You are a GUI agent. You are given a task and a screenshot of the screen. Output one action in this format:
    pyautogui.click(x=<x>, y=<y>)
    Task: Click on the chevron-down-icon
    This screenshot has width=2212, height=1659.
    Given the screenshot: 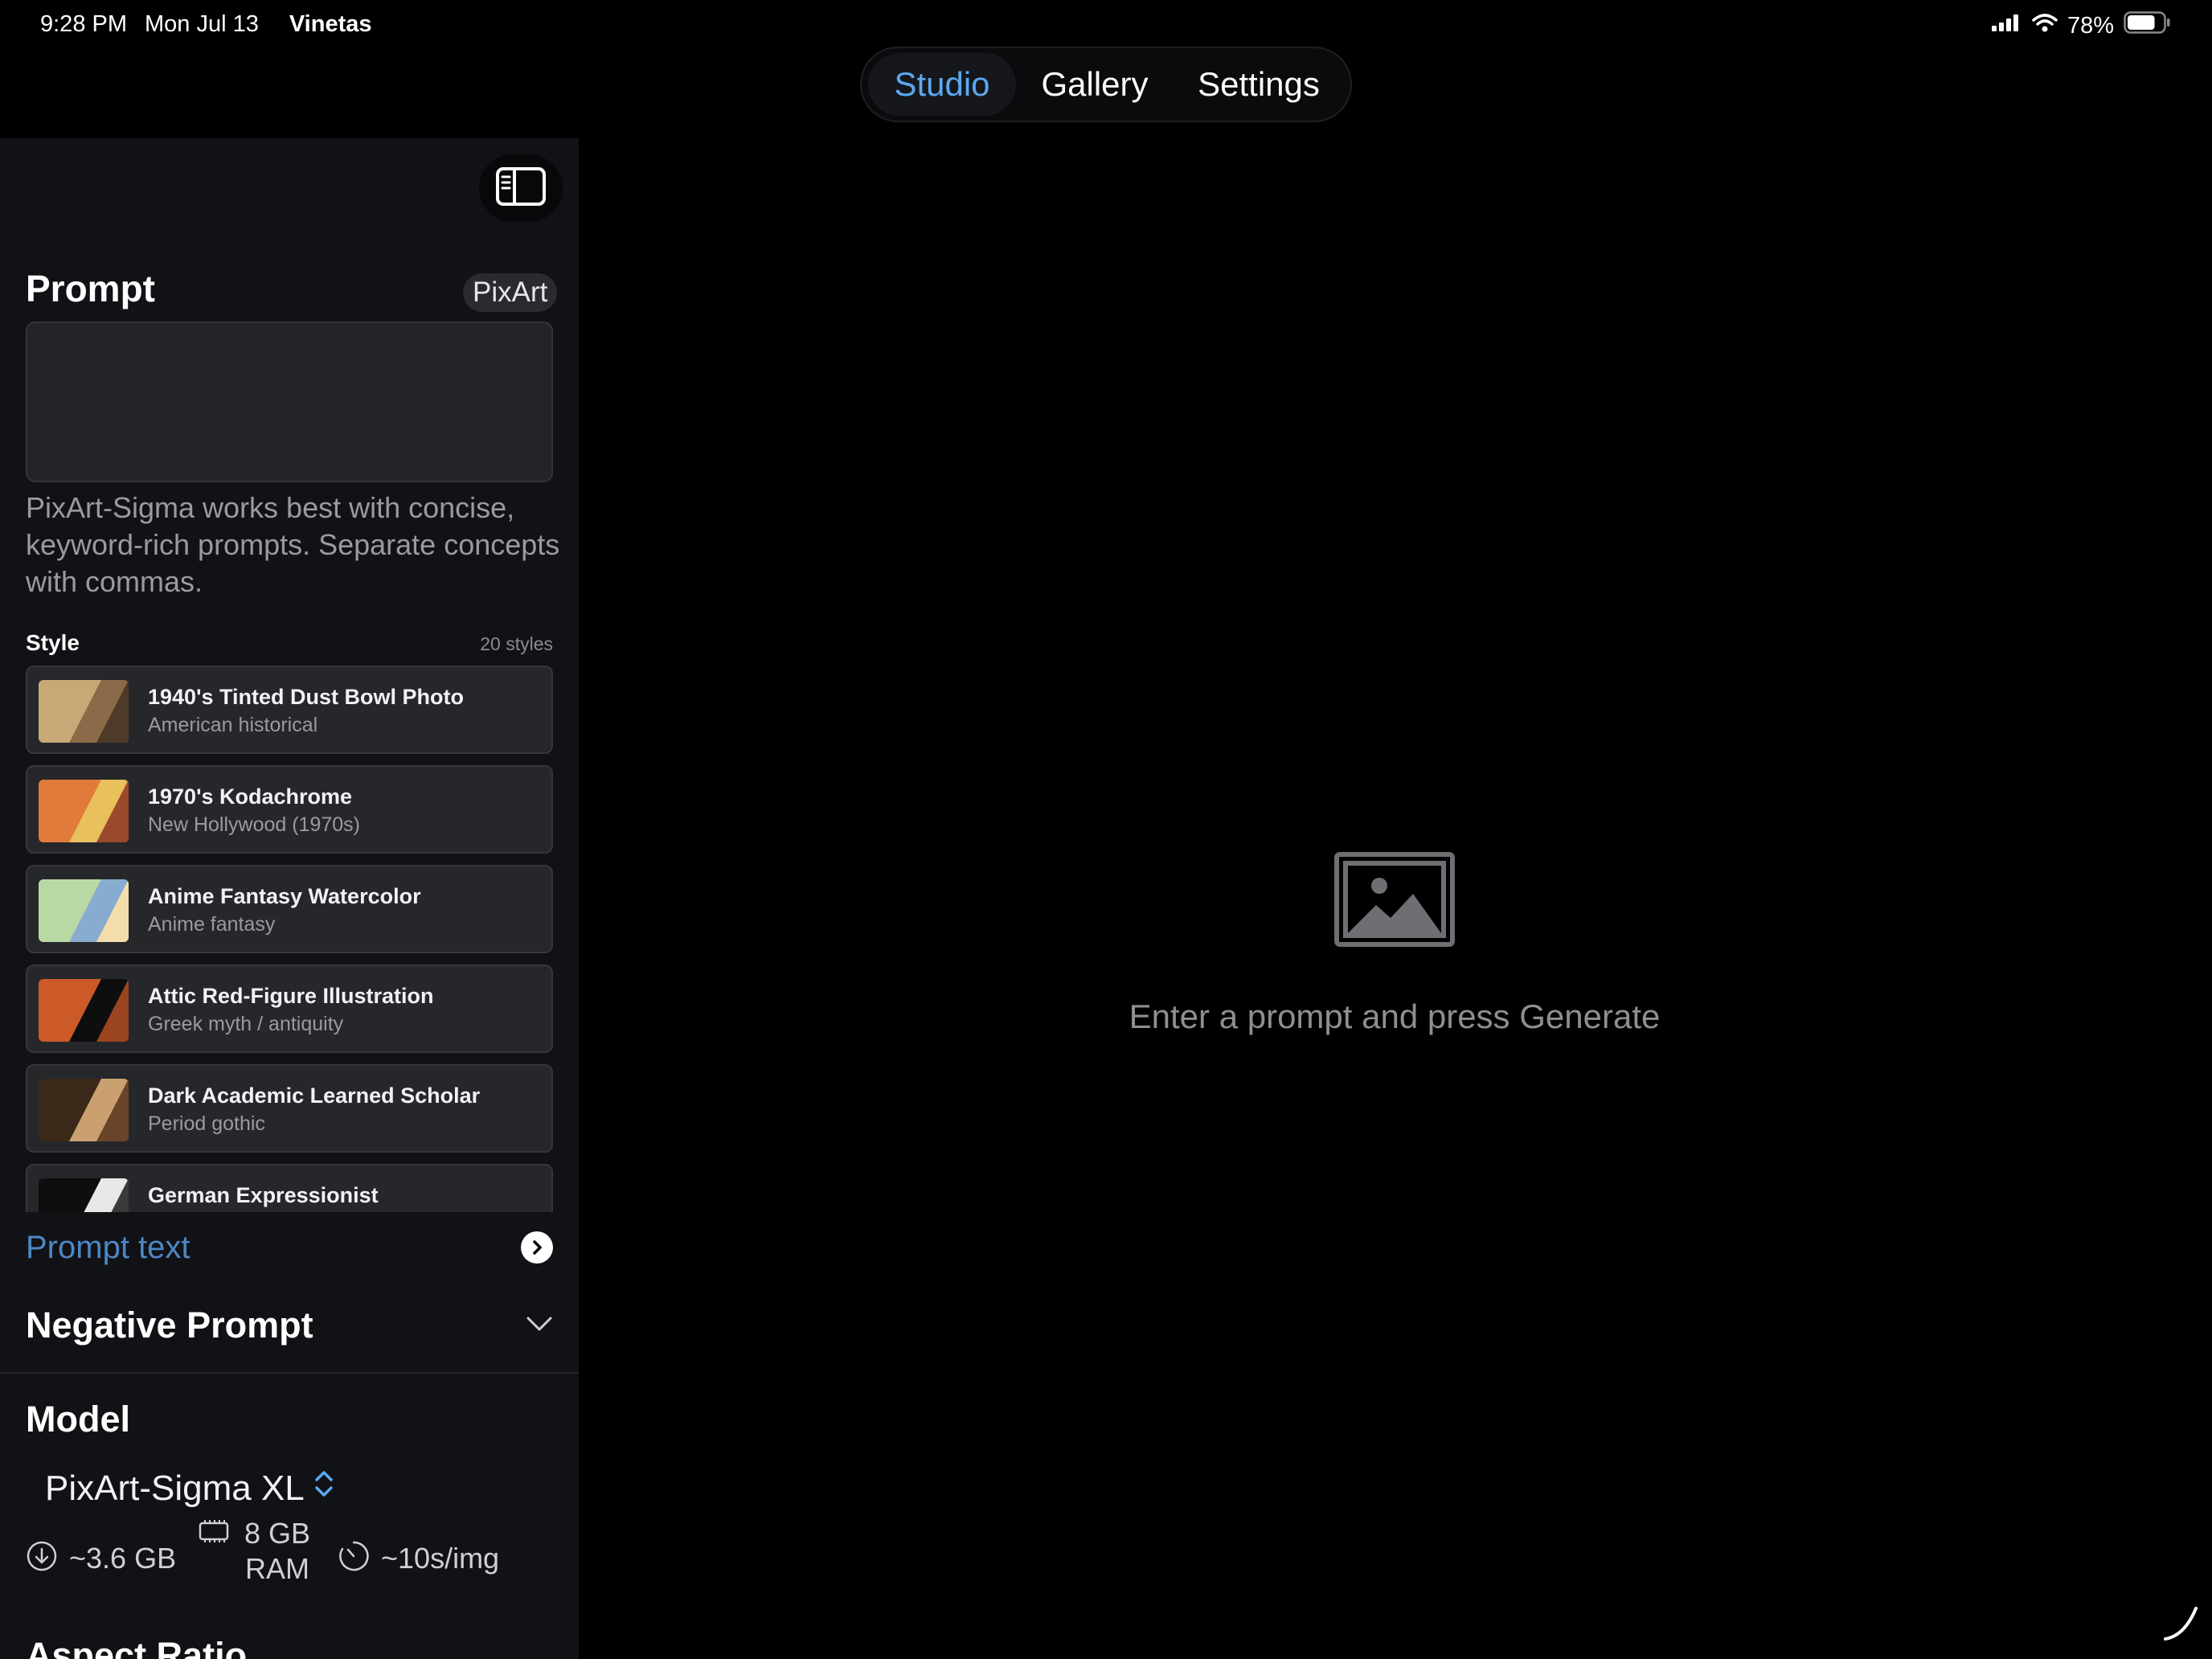 What is the action you would take?
    pyautogui.click(x=539, y=1326)
    